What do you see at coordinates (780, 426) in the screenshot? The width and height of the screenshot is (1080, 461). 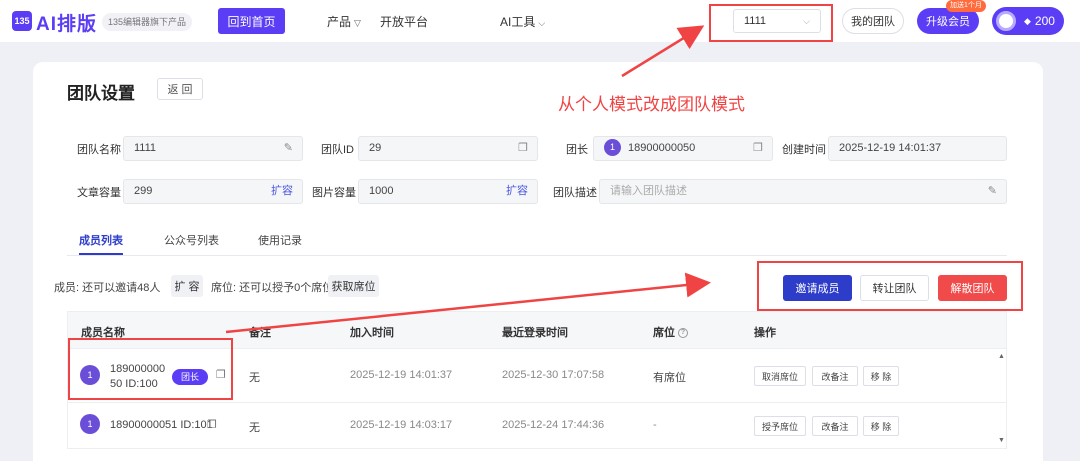 I see `grant-seat-button: 授予席位` at bounding box center [780, 426].